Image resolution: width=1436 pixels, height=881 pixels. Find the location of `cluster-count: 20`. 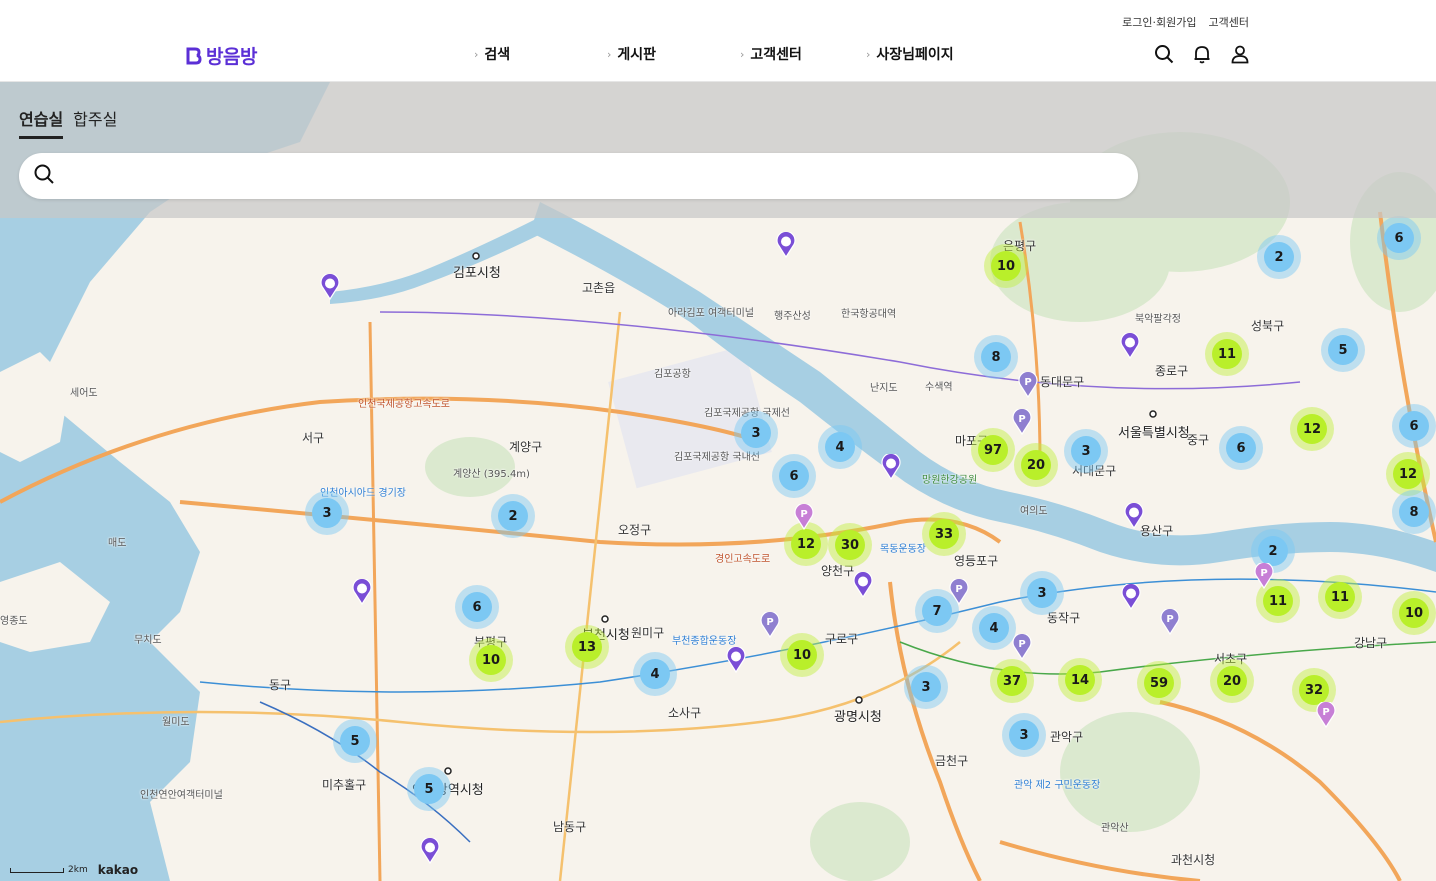

cluster-count: 20 is located at coordinates (1232, 681).